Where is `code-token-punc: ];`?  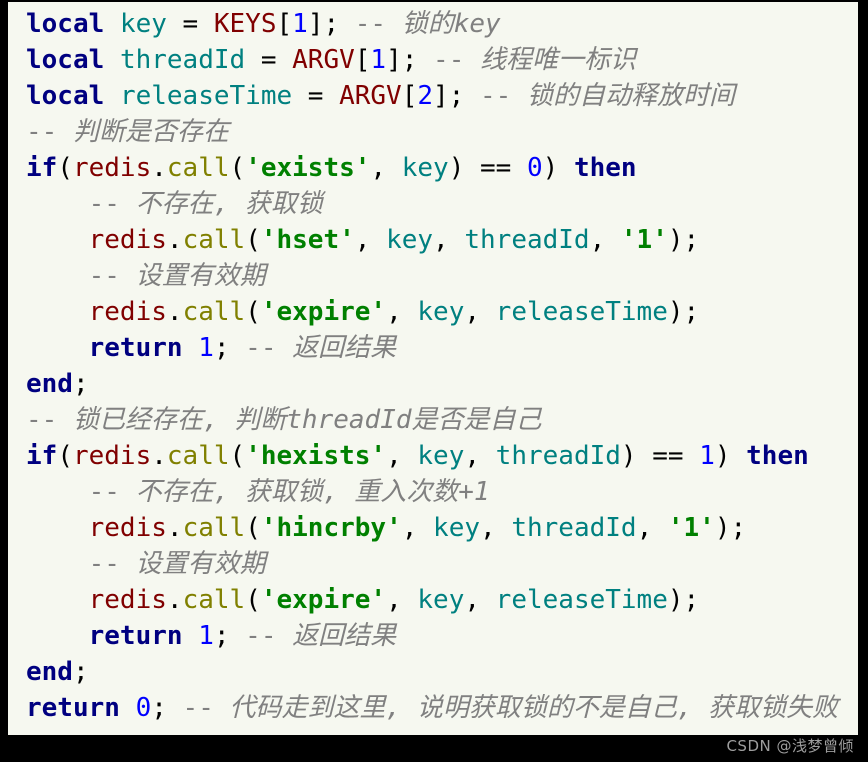 code-token-punc: ]; is located at coordinates (456, 96).